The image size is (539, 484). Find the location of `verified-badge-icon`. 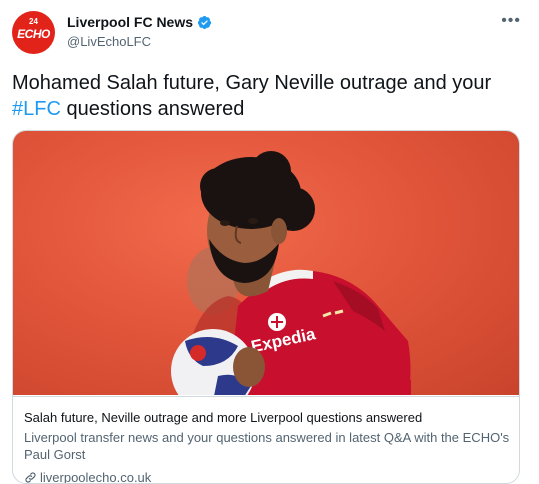

verified-badge-icon is located at coordinates (204, 22).